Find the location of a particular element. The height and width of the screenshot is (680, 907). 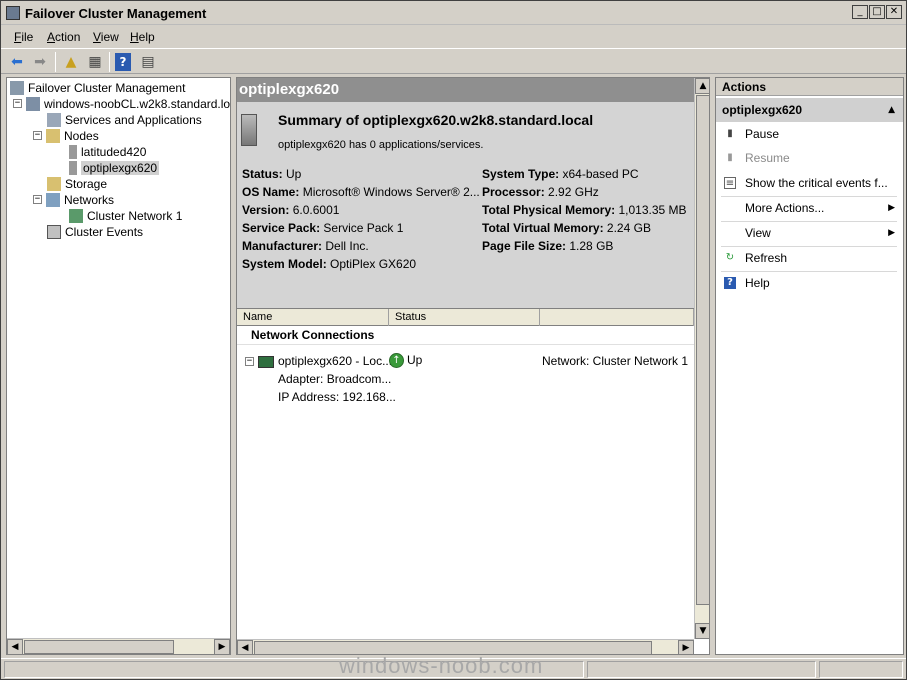

action-resume: ▮ Resume is located at coordinates (809, 158).